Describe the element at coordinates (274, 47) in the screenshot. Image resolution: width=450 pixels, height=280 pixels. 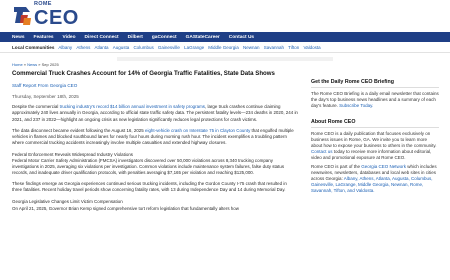
I see `local-link-savannah: Savannah` at that location.